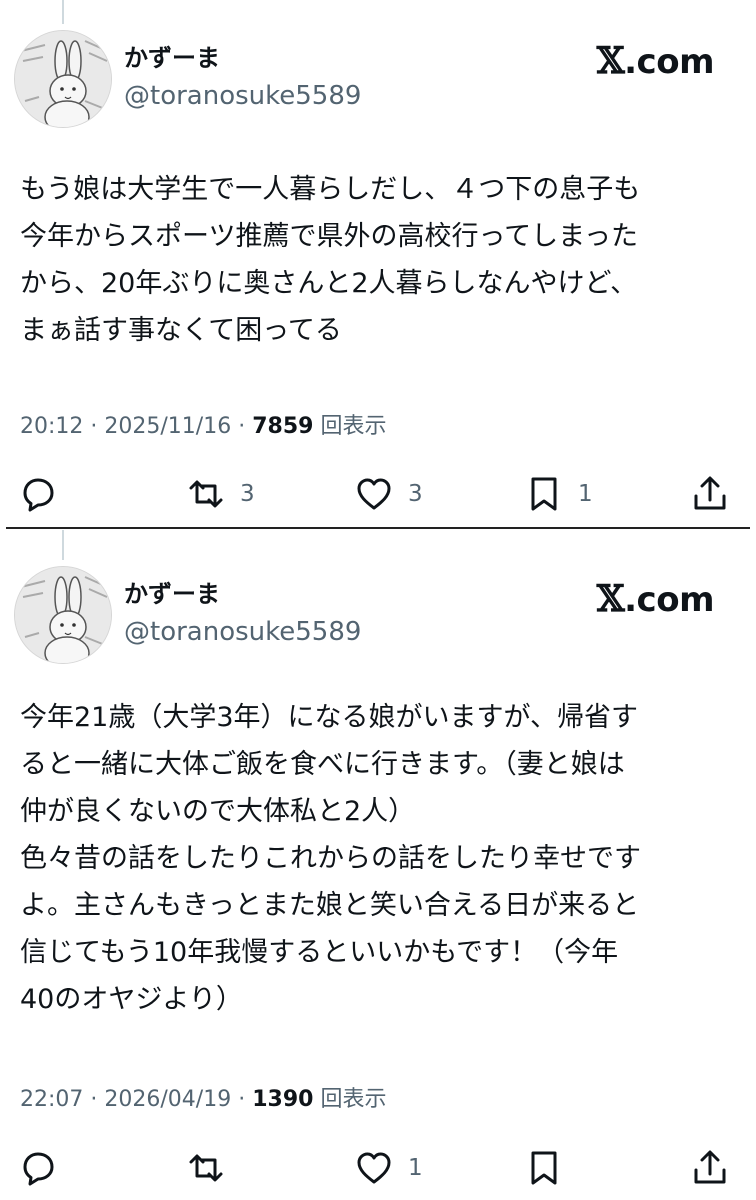 The height and width of the screenshot is (1200, 756). Describe the element at coordinates (558, 494) in the screenshot. I see `bookmark-button: 1` at that location.